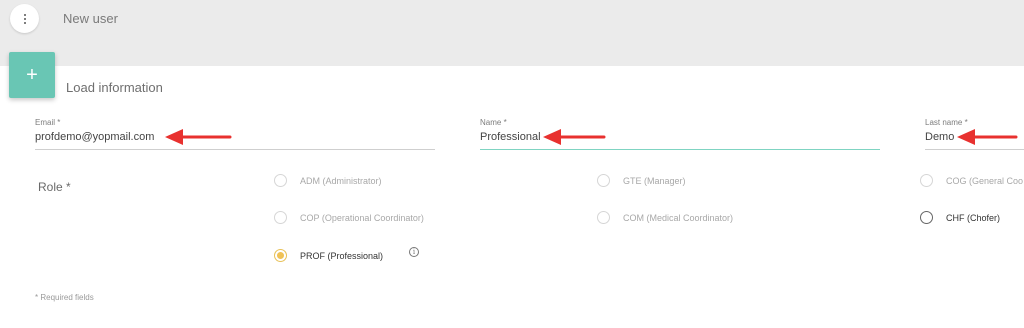 The image size is (1024, 328). Describe the element at coordinates (654, 180) in the screenshot. I see `role-option-label: GTE (Manager)` at that location.